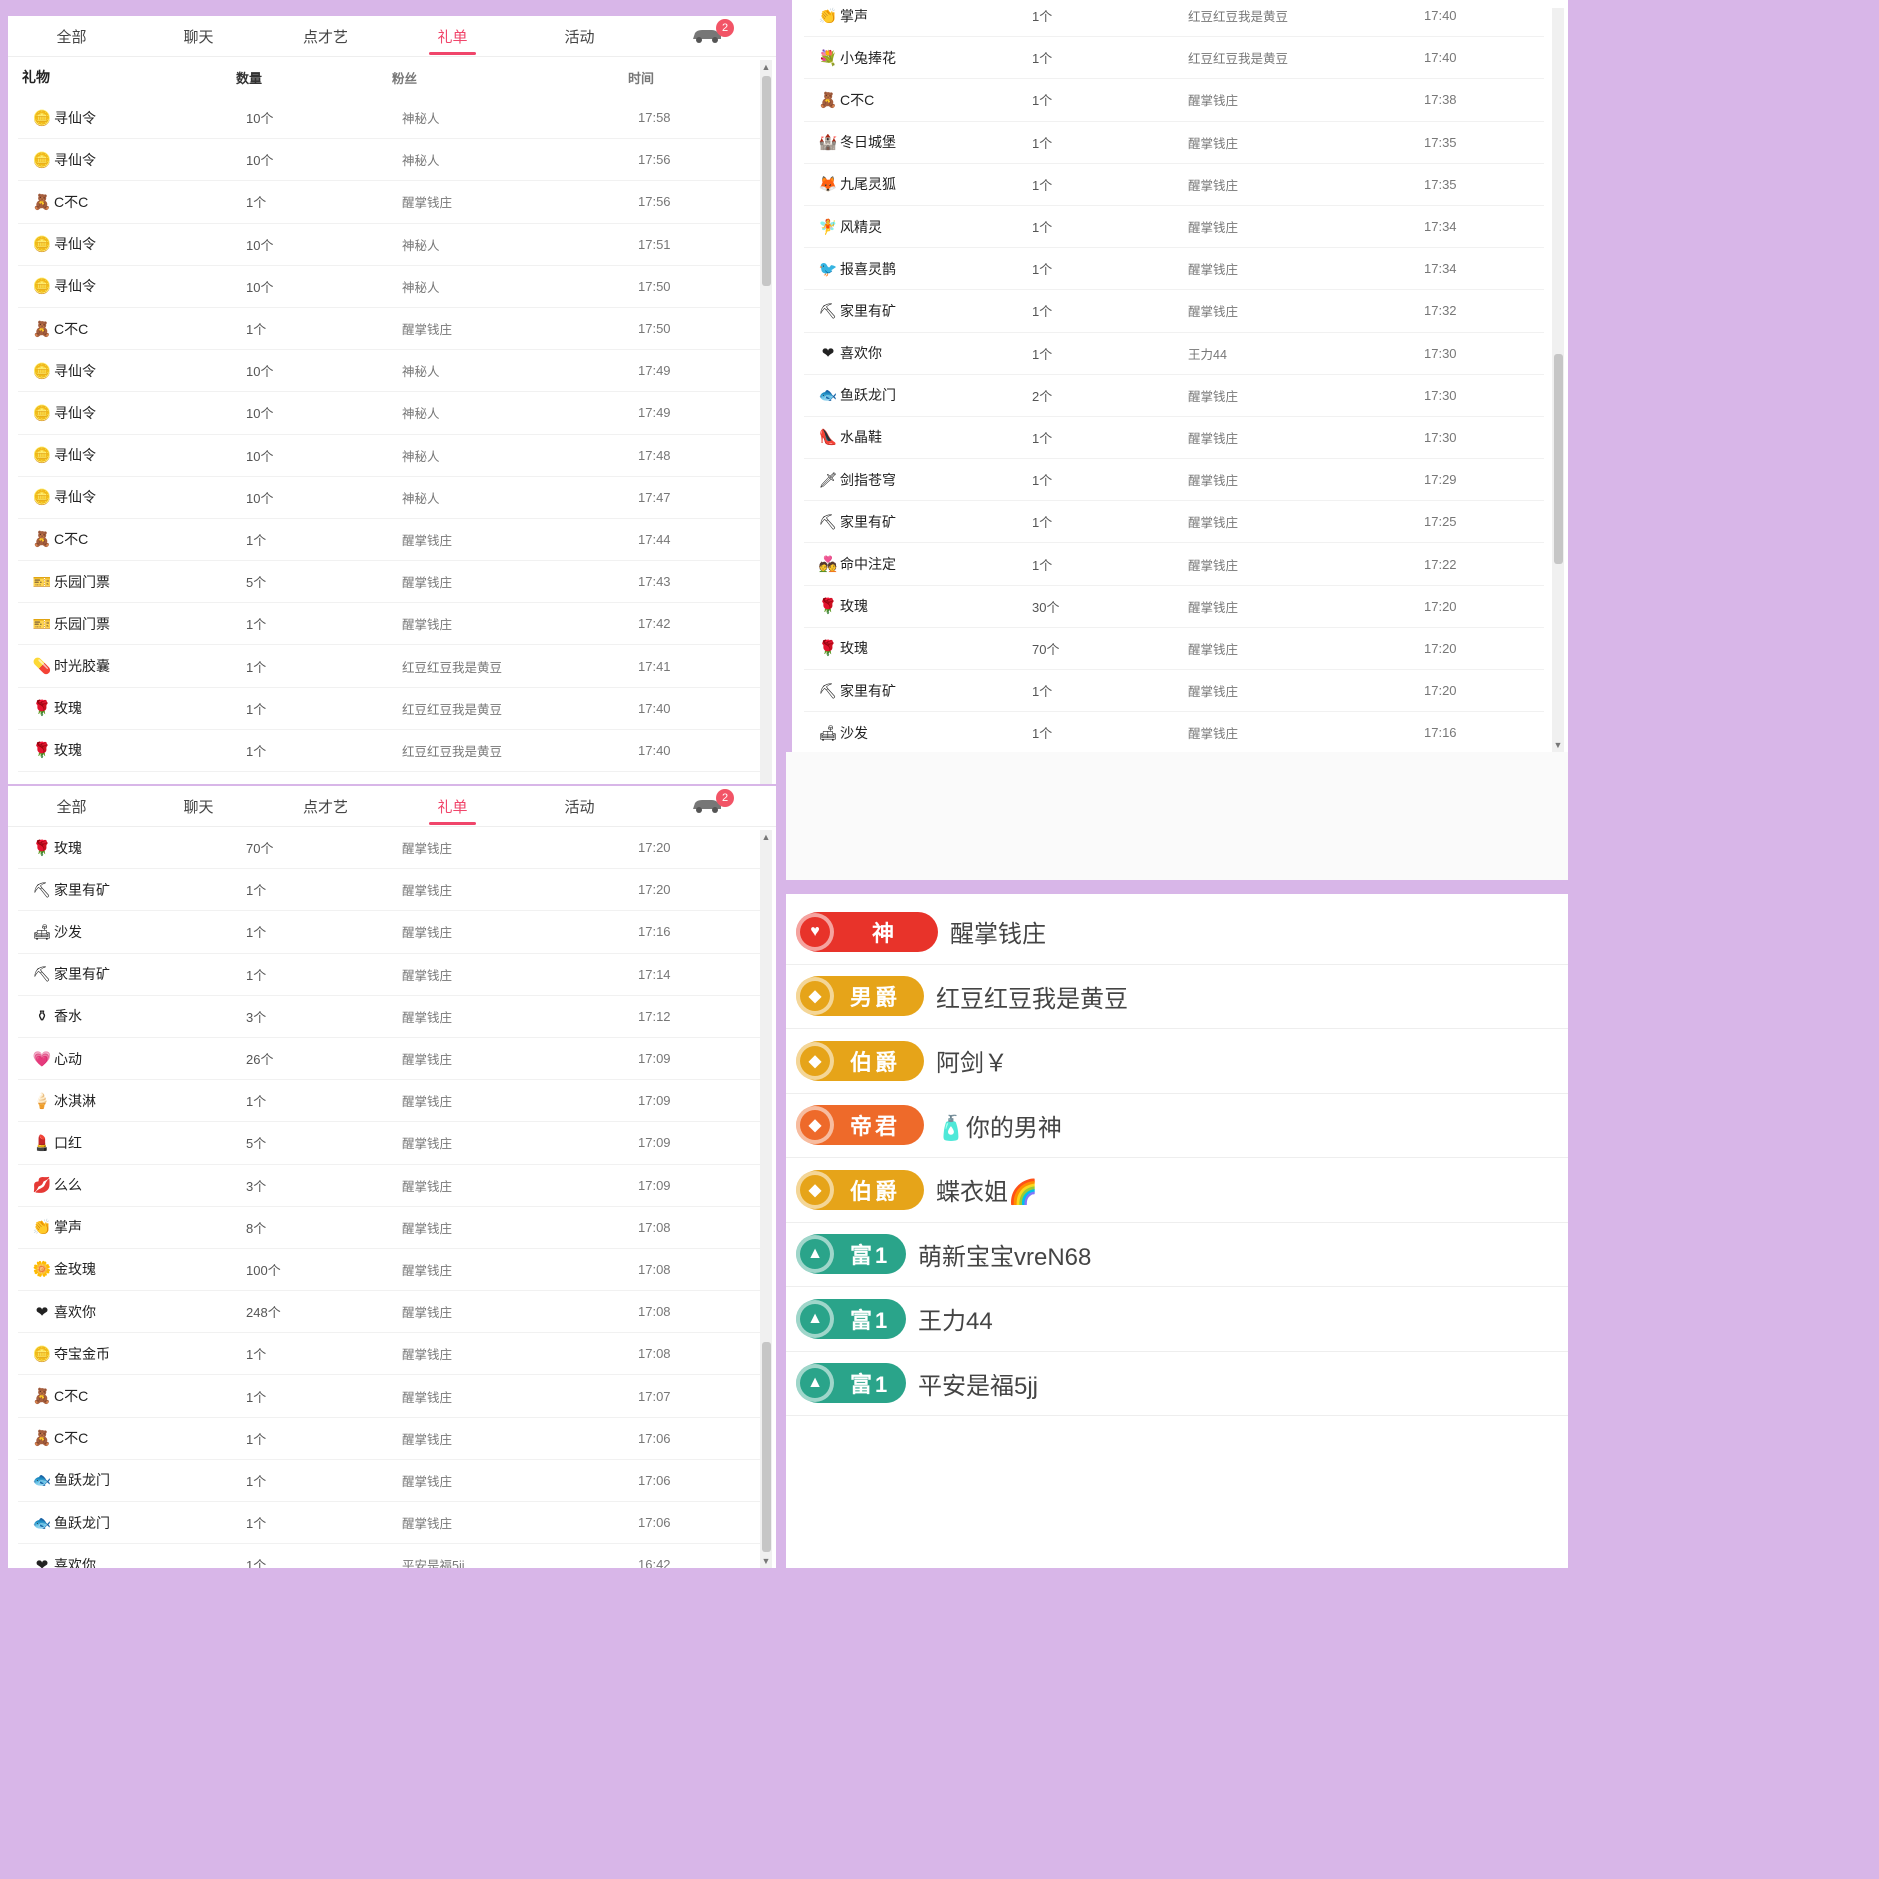  Describe the element at coordinates (1174, 396) in the screenshot. I see `table-row: 🐟 鱼跃龙门 2个 醒掌钱庄 17:30` at that location.